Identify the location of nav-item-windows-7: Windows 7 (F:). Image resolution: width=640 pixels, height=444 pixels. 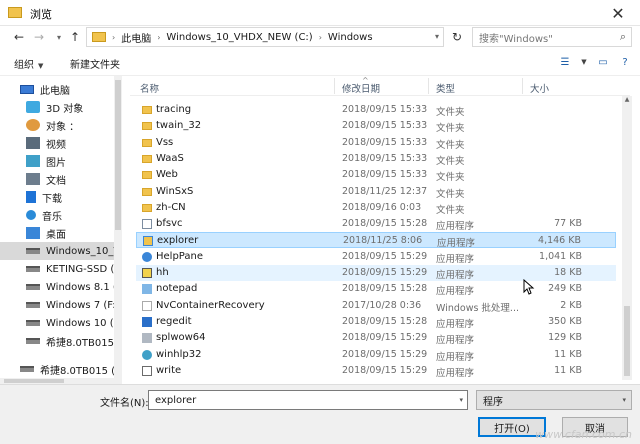
(74, 305).